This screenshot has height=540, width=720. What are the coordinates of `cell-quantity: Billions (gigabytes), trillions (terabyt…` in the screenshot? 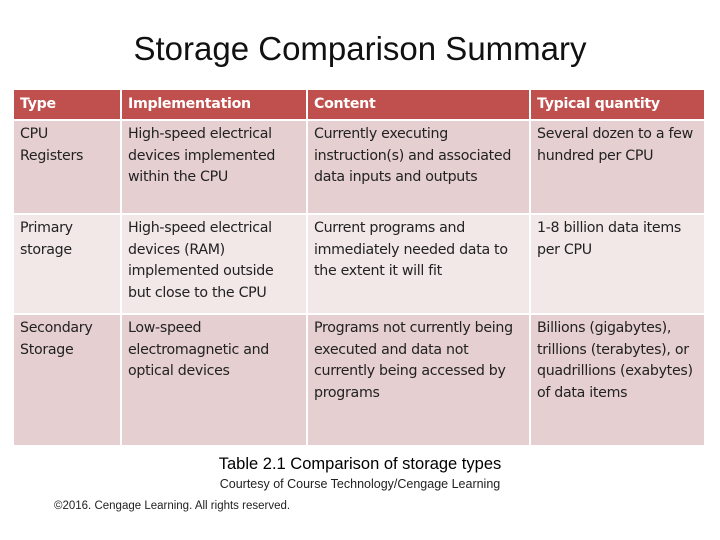 It's located at (617, 380).